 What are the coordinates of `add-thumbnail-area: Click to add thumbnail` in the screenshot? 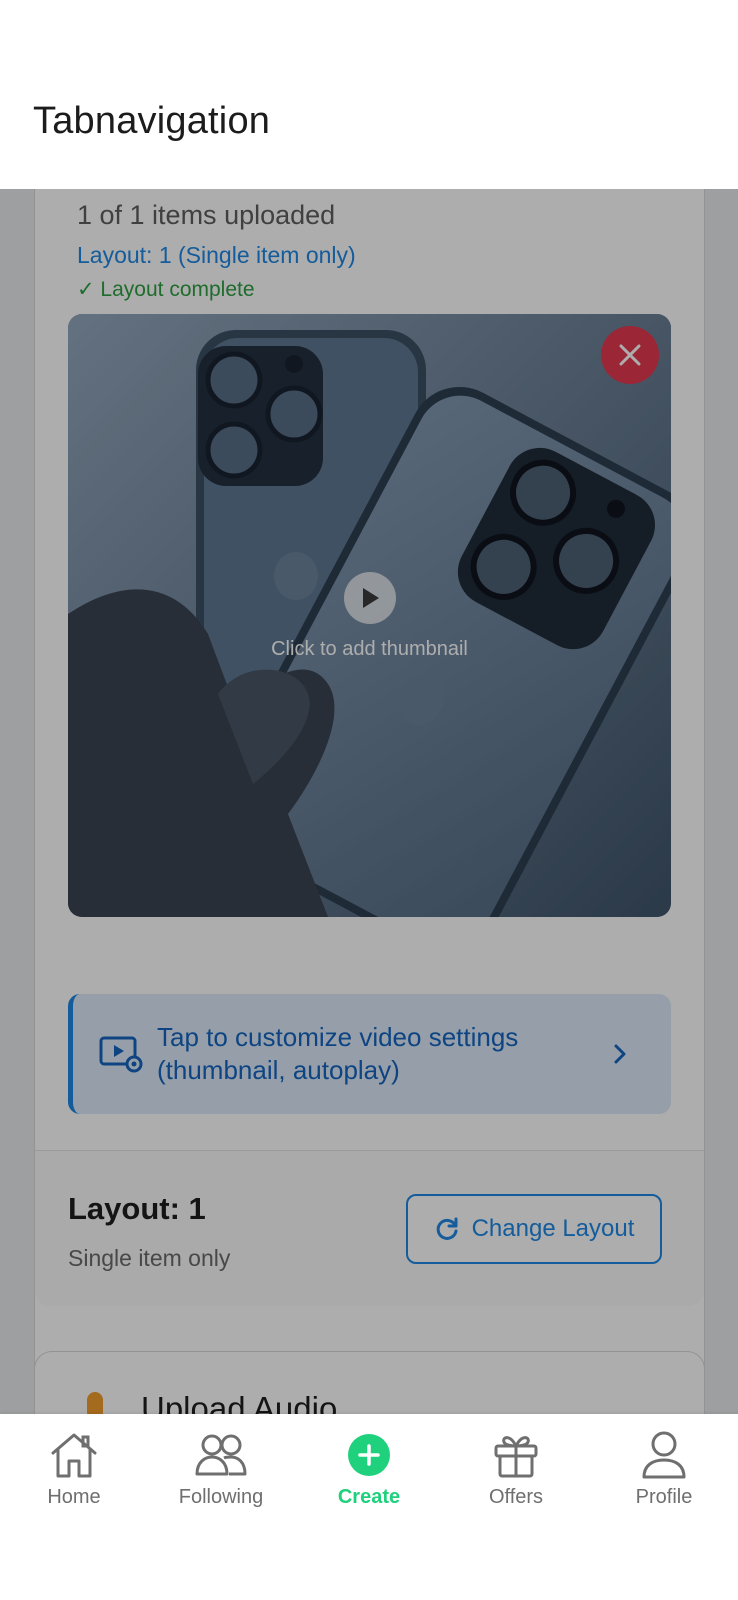 It's located at (369, 616).